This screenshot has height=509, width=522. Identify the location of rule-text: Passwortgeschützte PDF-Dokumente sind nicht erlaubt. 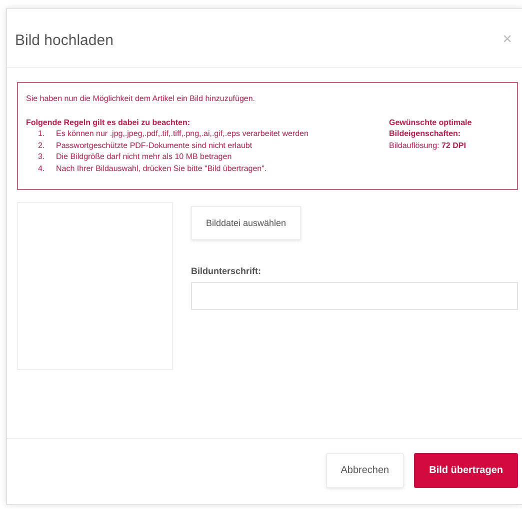
(154, 146).